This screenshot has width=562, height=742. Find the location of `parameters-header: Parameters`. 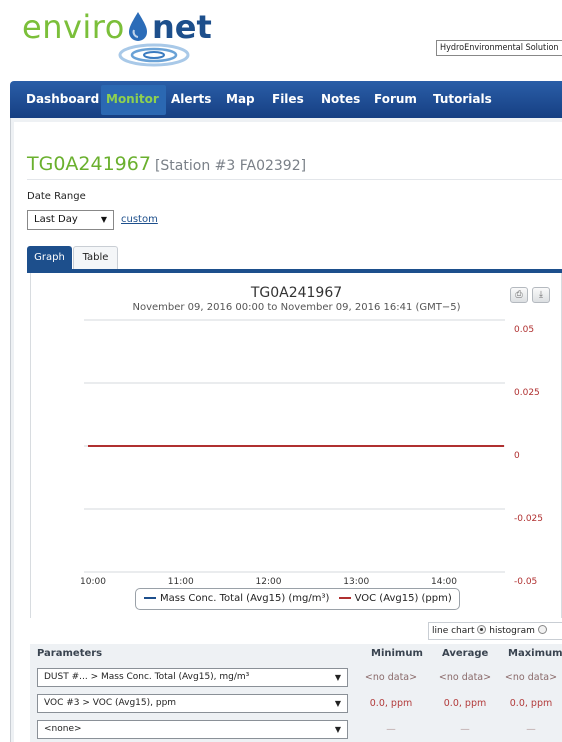

parameters-header: Parameters is located at coordinates (70, 653).